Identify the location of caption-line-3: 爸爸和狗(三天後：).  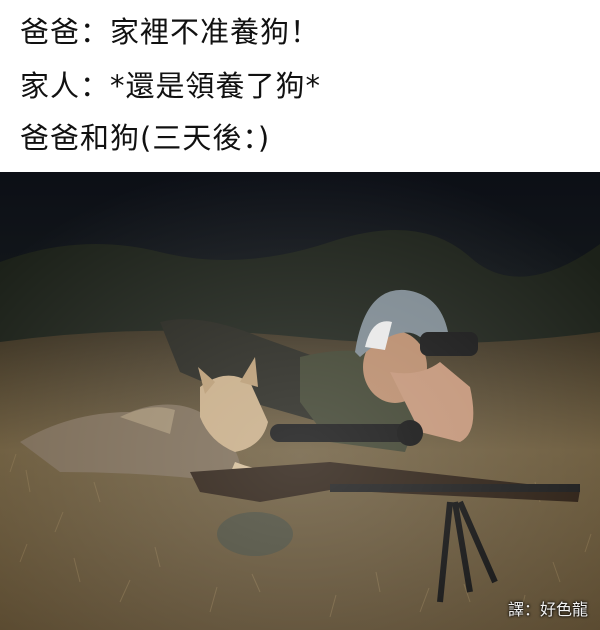
(145, 138).